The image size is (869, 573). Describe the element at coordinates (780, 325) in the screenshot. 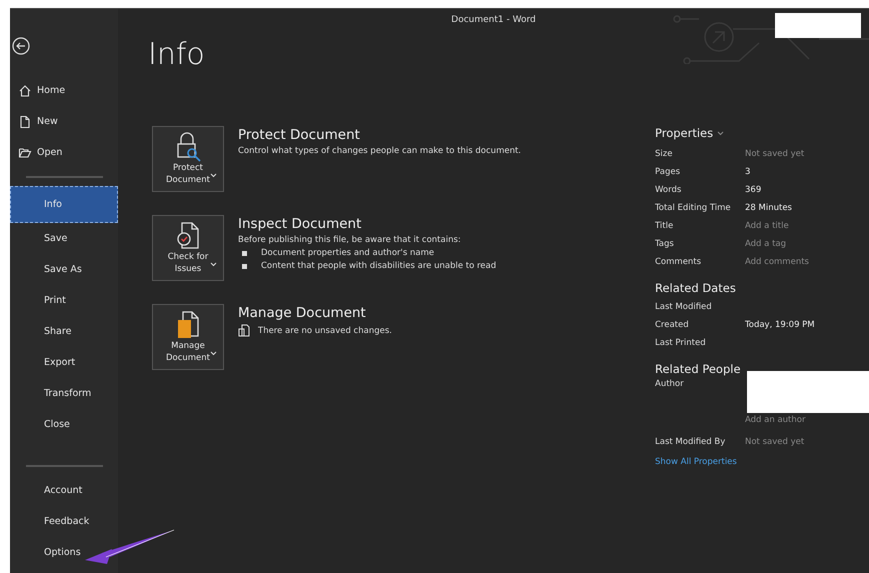

I see `property-value: Today, 19:09 PM` at that location.